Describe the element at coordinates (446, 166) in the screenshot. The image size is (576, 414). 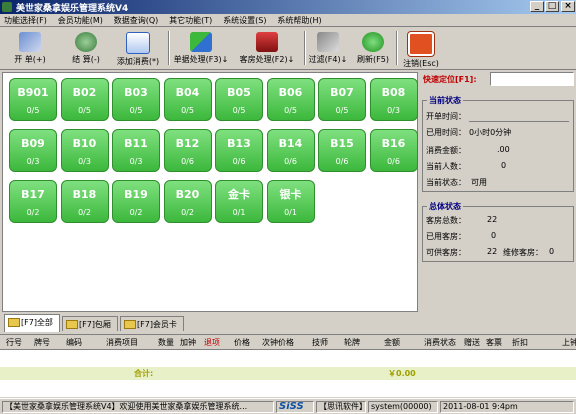
I see `people-label: 当前人数：` at that location.